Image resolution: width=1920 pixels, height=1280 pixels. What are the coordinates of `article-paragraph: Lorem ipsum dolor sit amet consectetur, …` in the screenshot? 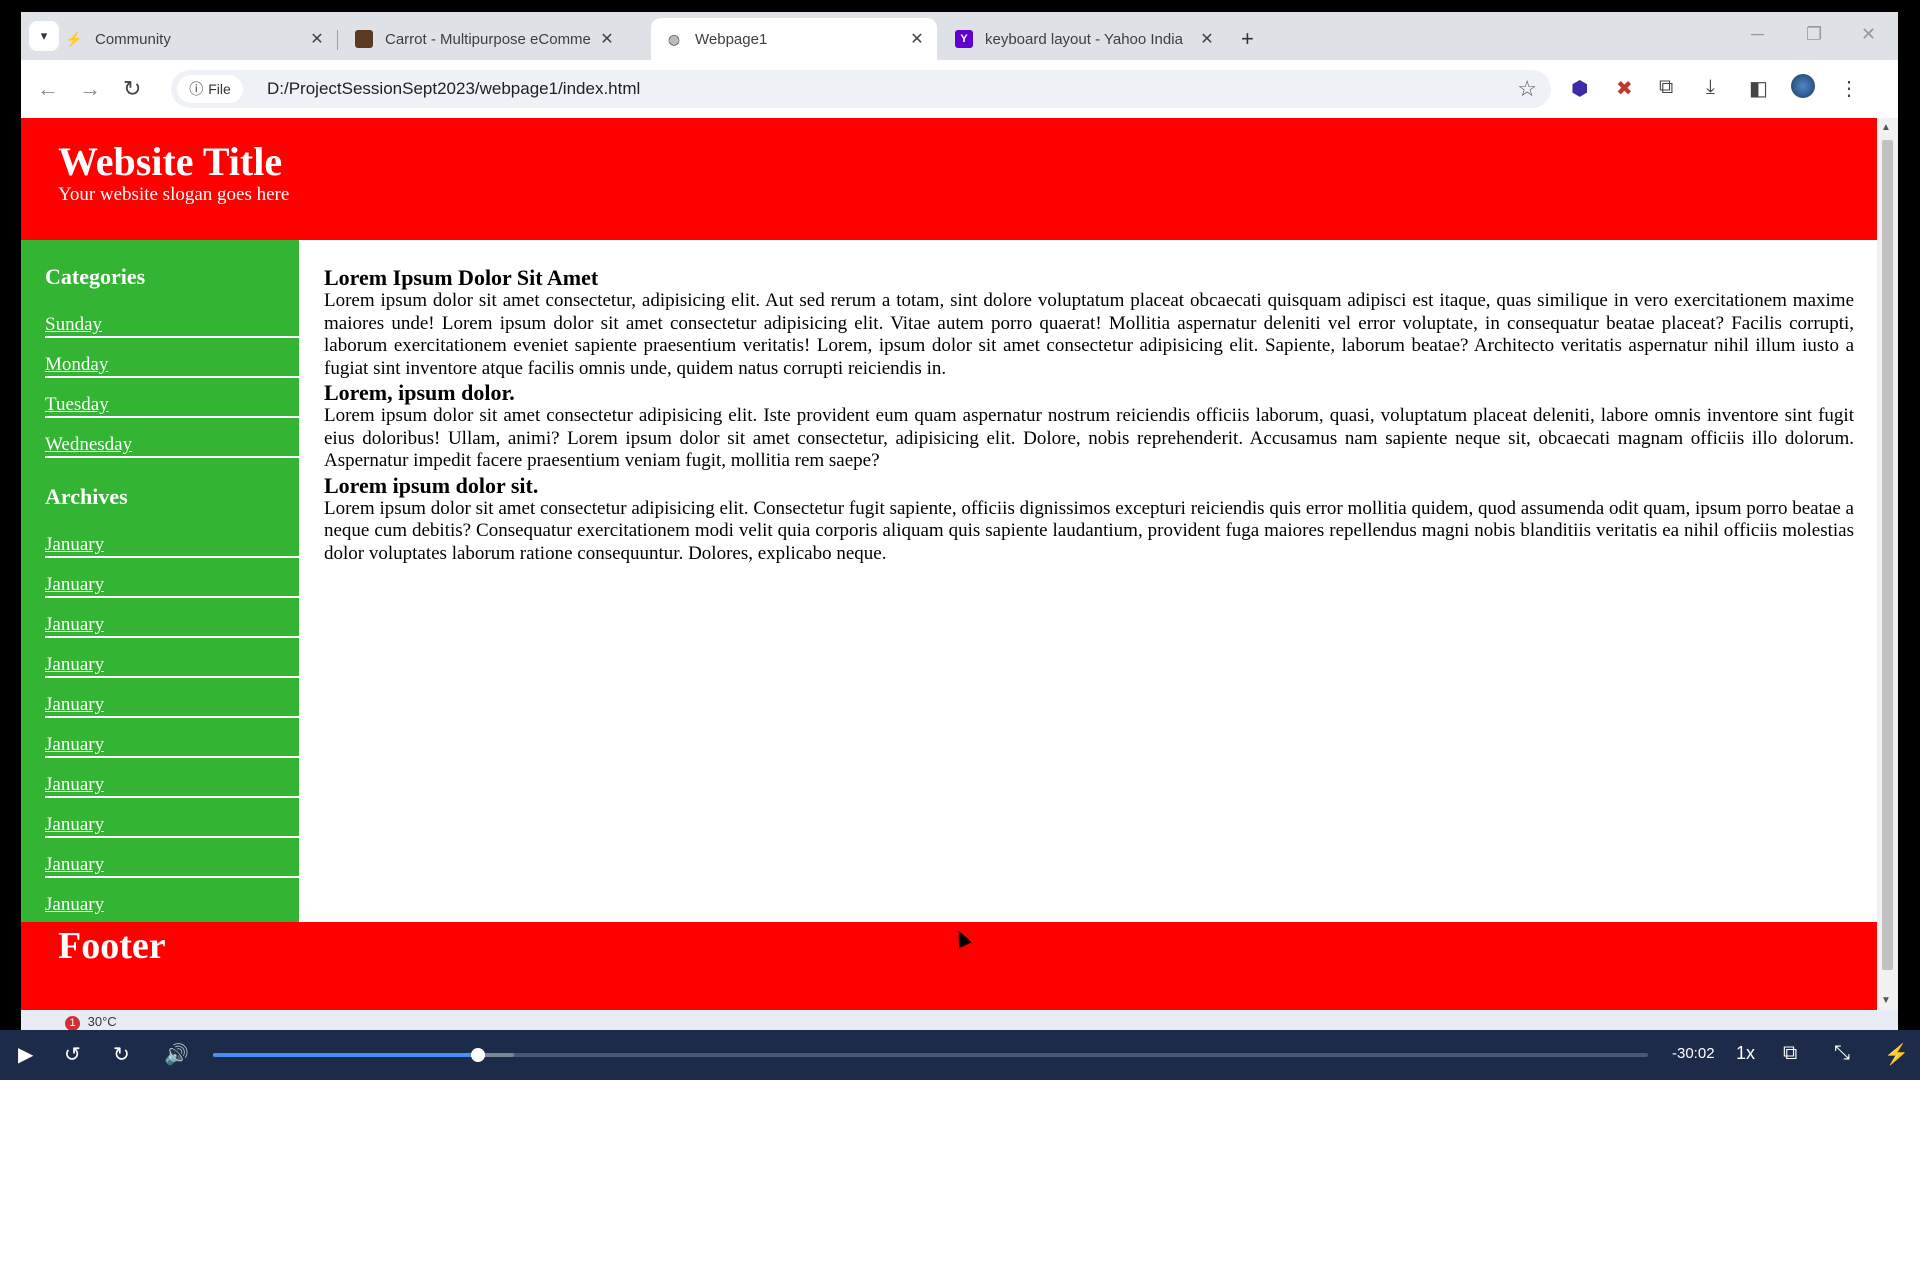 It's located at (1089, 334).